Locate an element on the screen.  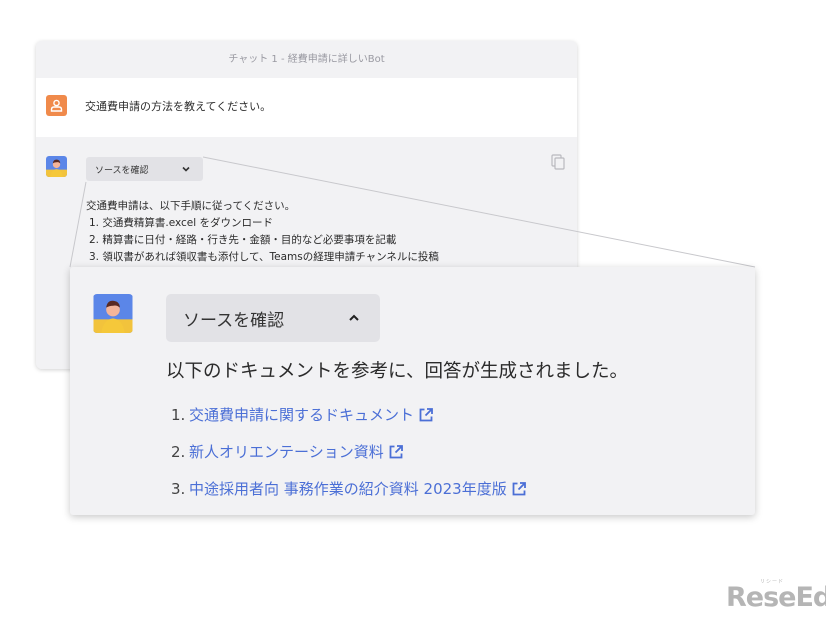
user-message-text: 交通費申請の方法を教えてください。 is located at coordinates (178, 106).